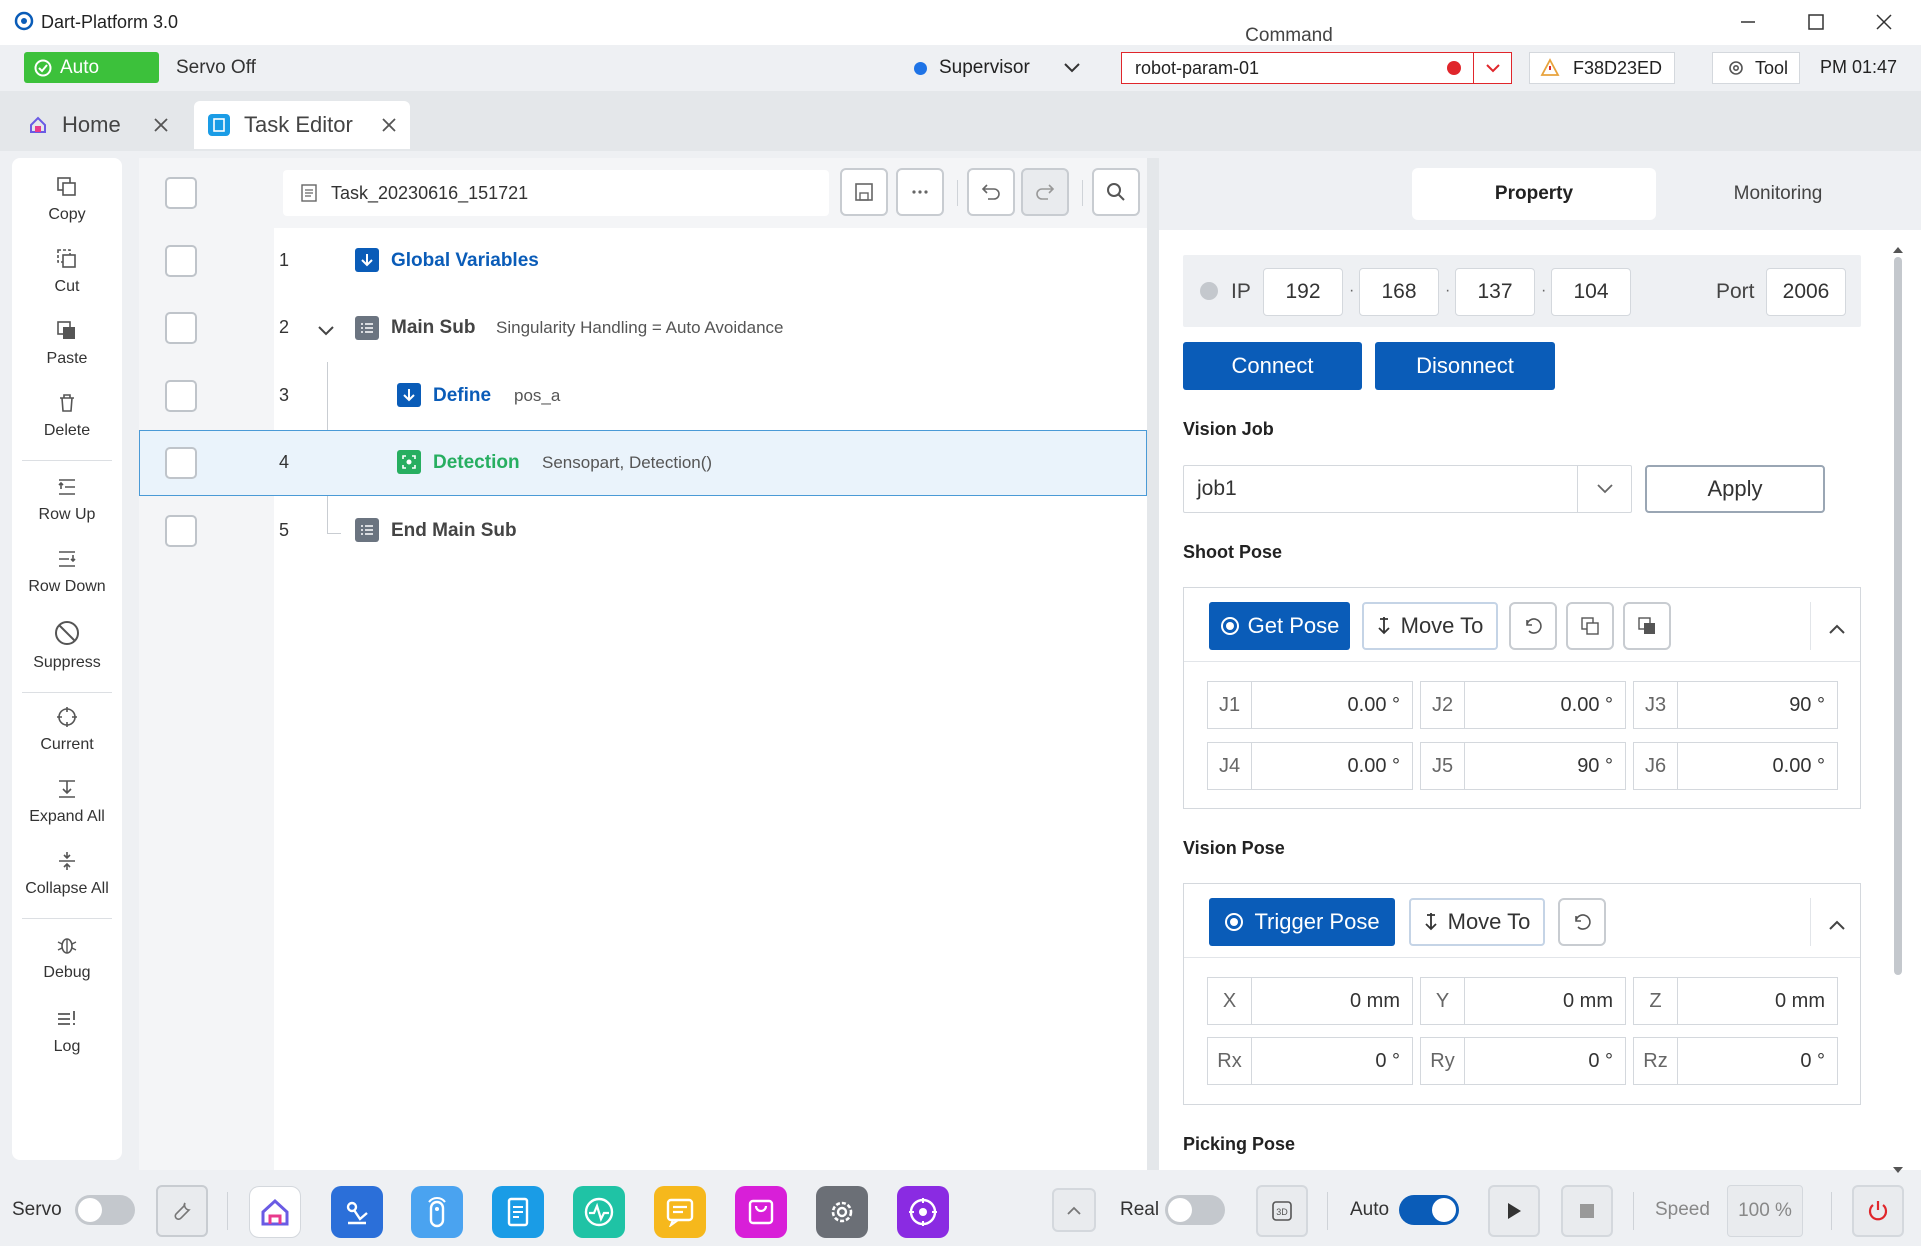  What do you see at coordinates (1735, 1061) in the screenshot?
I see `coord-field-rz: Rz 0 °` at bounding box center [1735, 1061].